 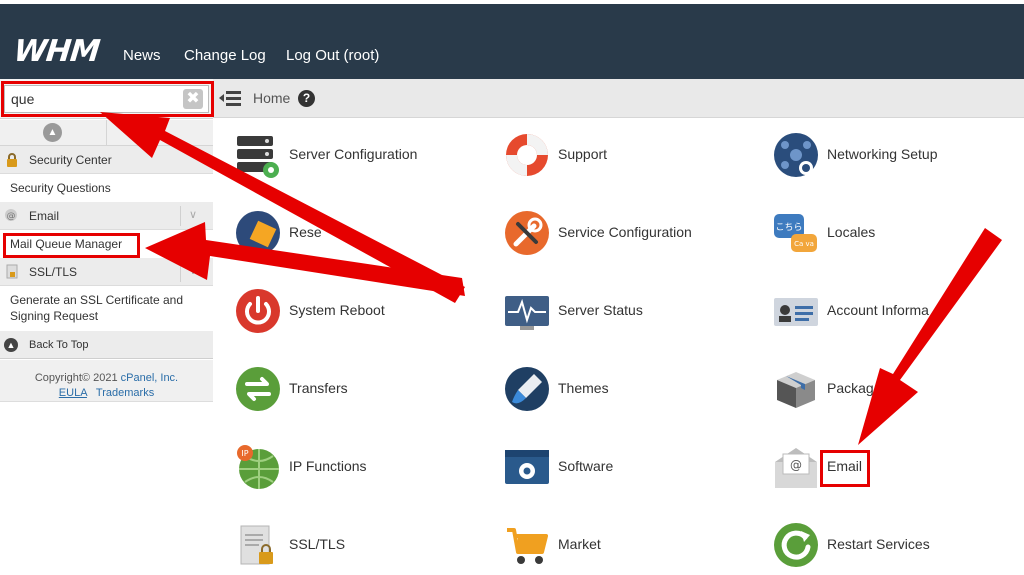 I want to click on tile-restart-services: Restart Services, so click(x=898, y=544).